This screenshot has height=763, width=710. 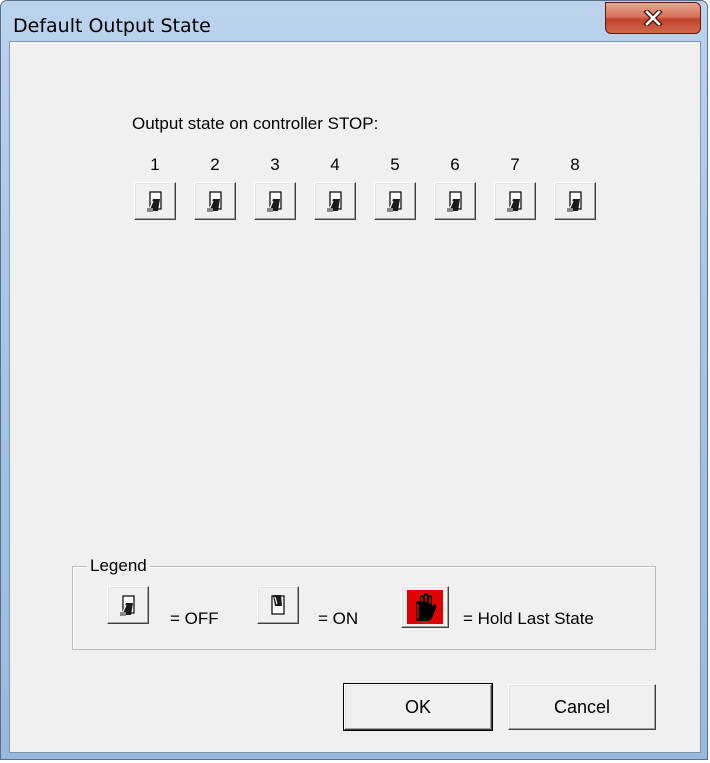 What do you see at coordinates (118, 566) in the screenshot?
I see `legend-title: Legend` at bounding box center [118, 566].